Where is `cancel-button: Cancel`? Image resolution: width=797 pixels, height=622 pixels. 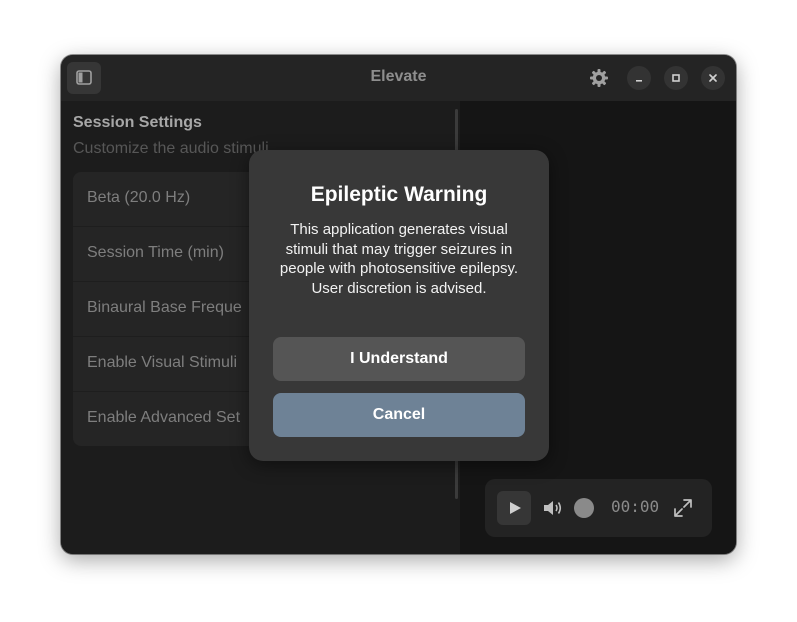
cancel-button: Cancel is located at coordinates (399, 415).